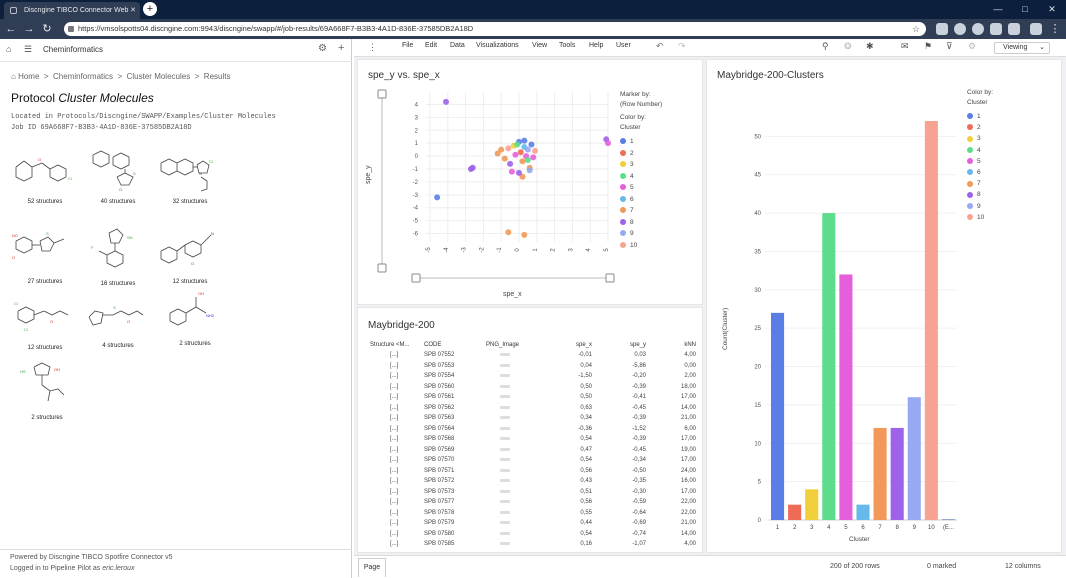 The image size is (1066, 578). What do you see at coordinates (533, 387) in the screenshot?
I see `table-row: [...] SPB 07560 0,50 -0,39 18,00` at bounding box center [533, 387].